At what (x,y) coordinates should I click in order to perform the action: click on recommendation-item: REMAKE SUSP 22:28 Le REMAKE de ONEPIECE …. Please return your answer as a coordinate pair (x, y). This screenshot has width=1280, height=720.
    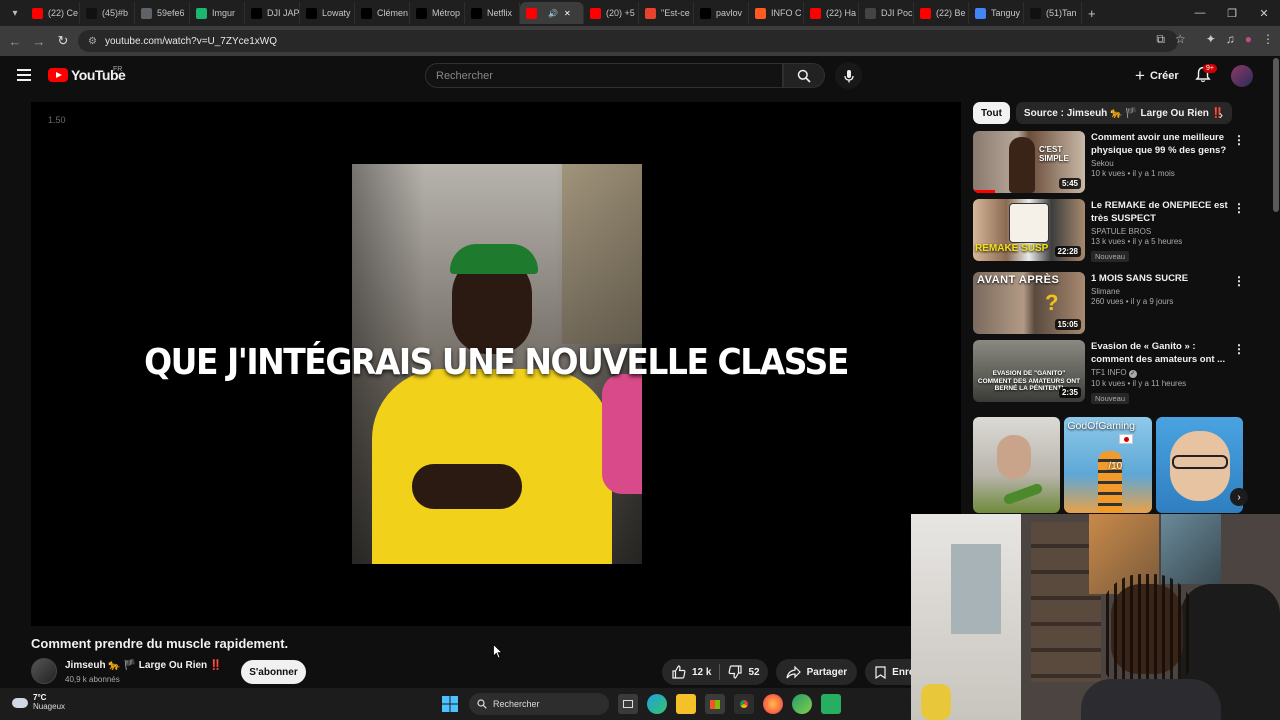
    Looking at the image, I should click on (1118, 230).